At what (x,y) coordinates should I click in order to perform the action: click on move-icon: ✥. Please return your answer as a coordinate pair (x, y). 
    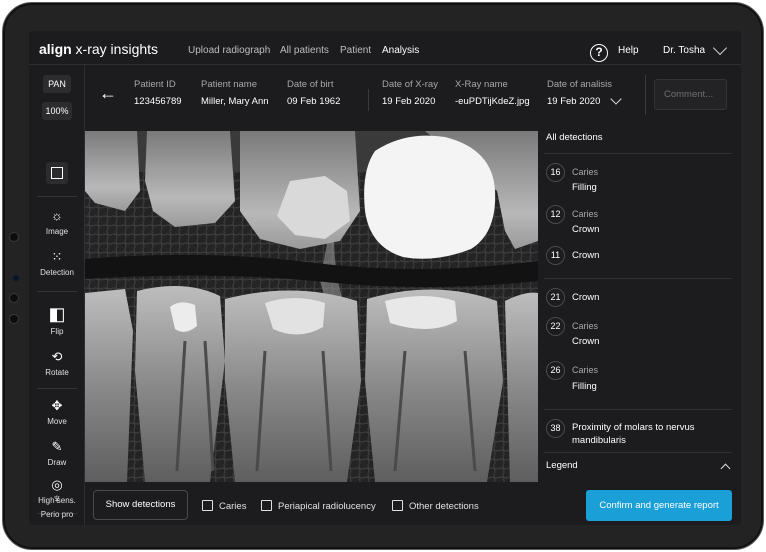
    Looking at the image, I should click on (57, 405).